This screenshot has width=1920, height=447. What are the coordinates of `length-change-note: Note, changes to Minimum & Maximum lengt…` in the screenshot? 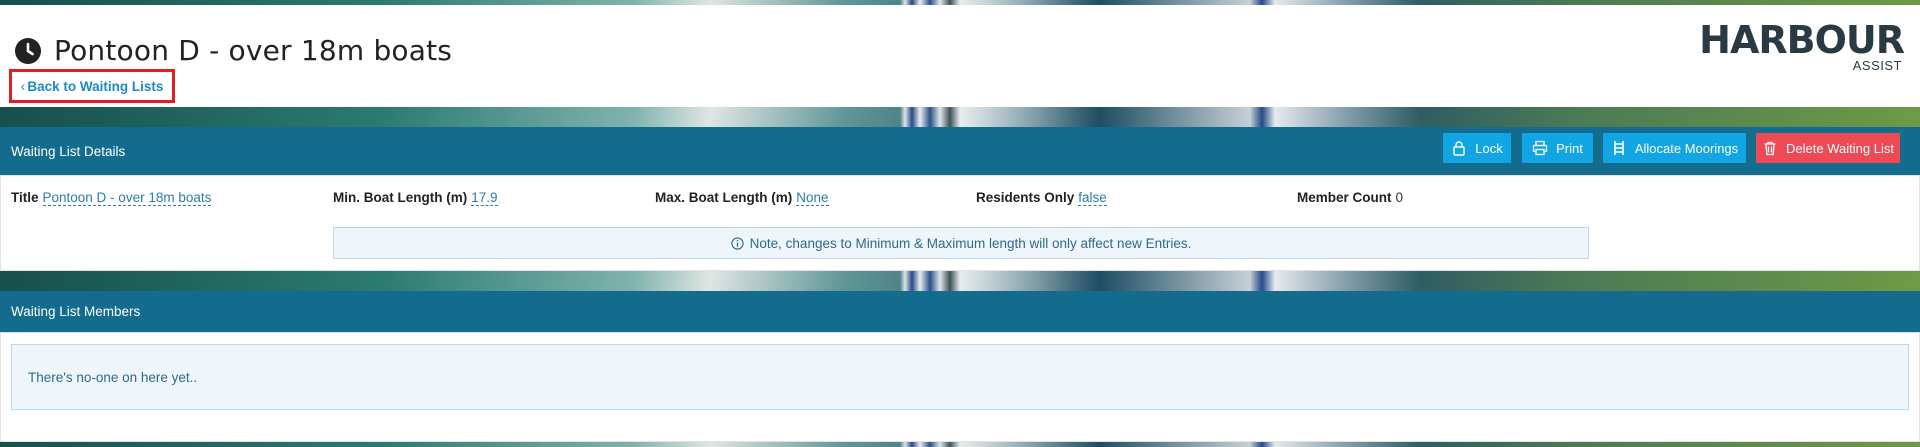 It's located at (961, 243).